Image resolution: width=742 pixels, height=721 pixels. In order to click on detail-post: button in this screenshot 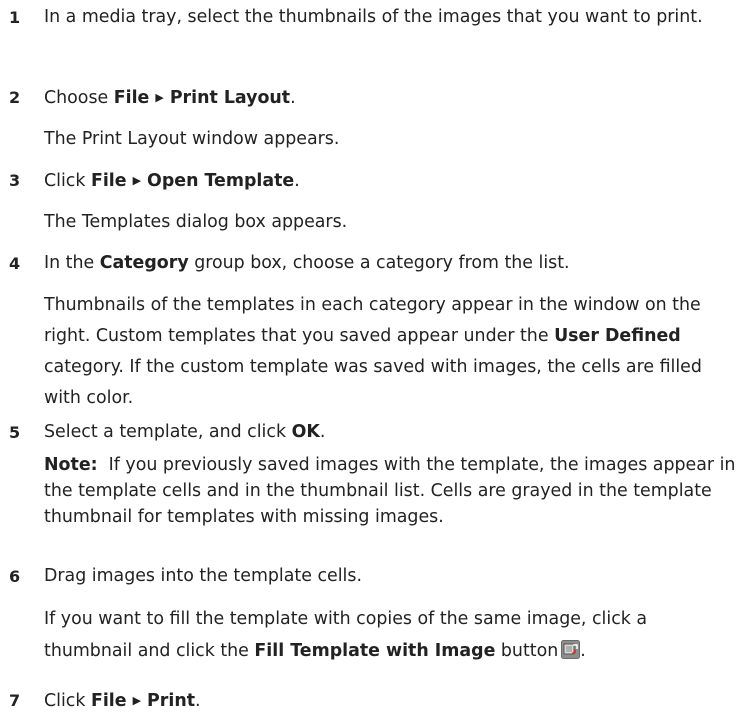, I will do `click(527, 651)`.